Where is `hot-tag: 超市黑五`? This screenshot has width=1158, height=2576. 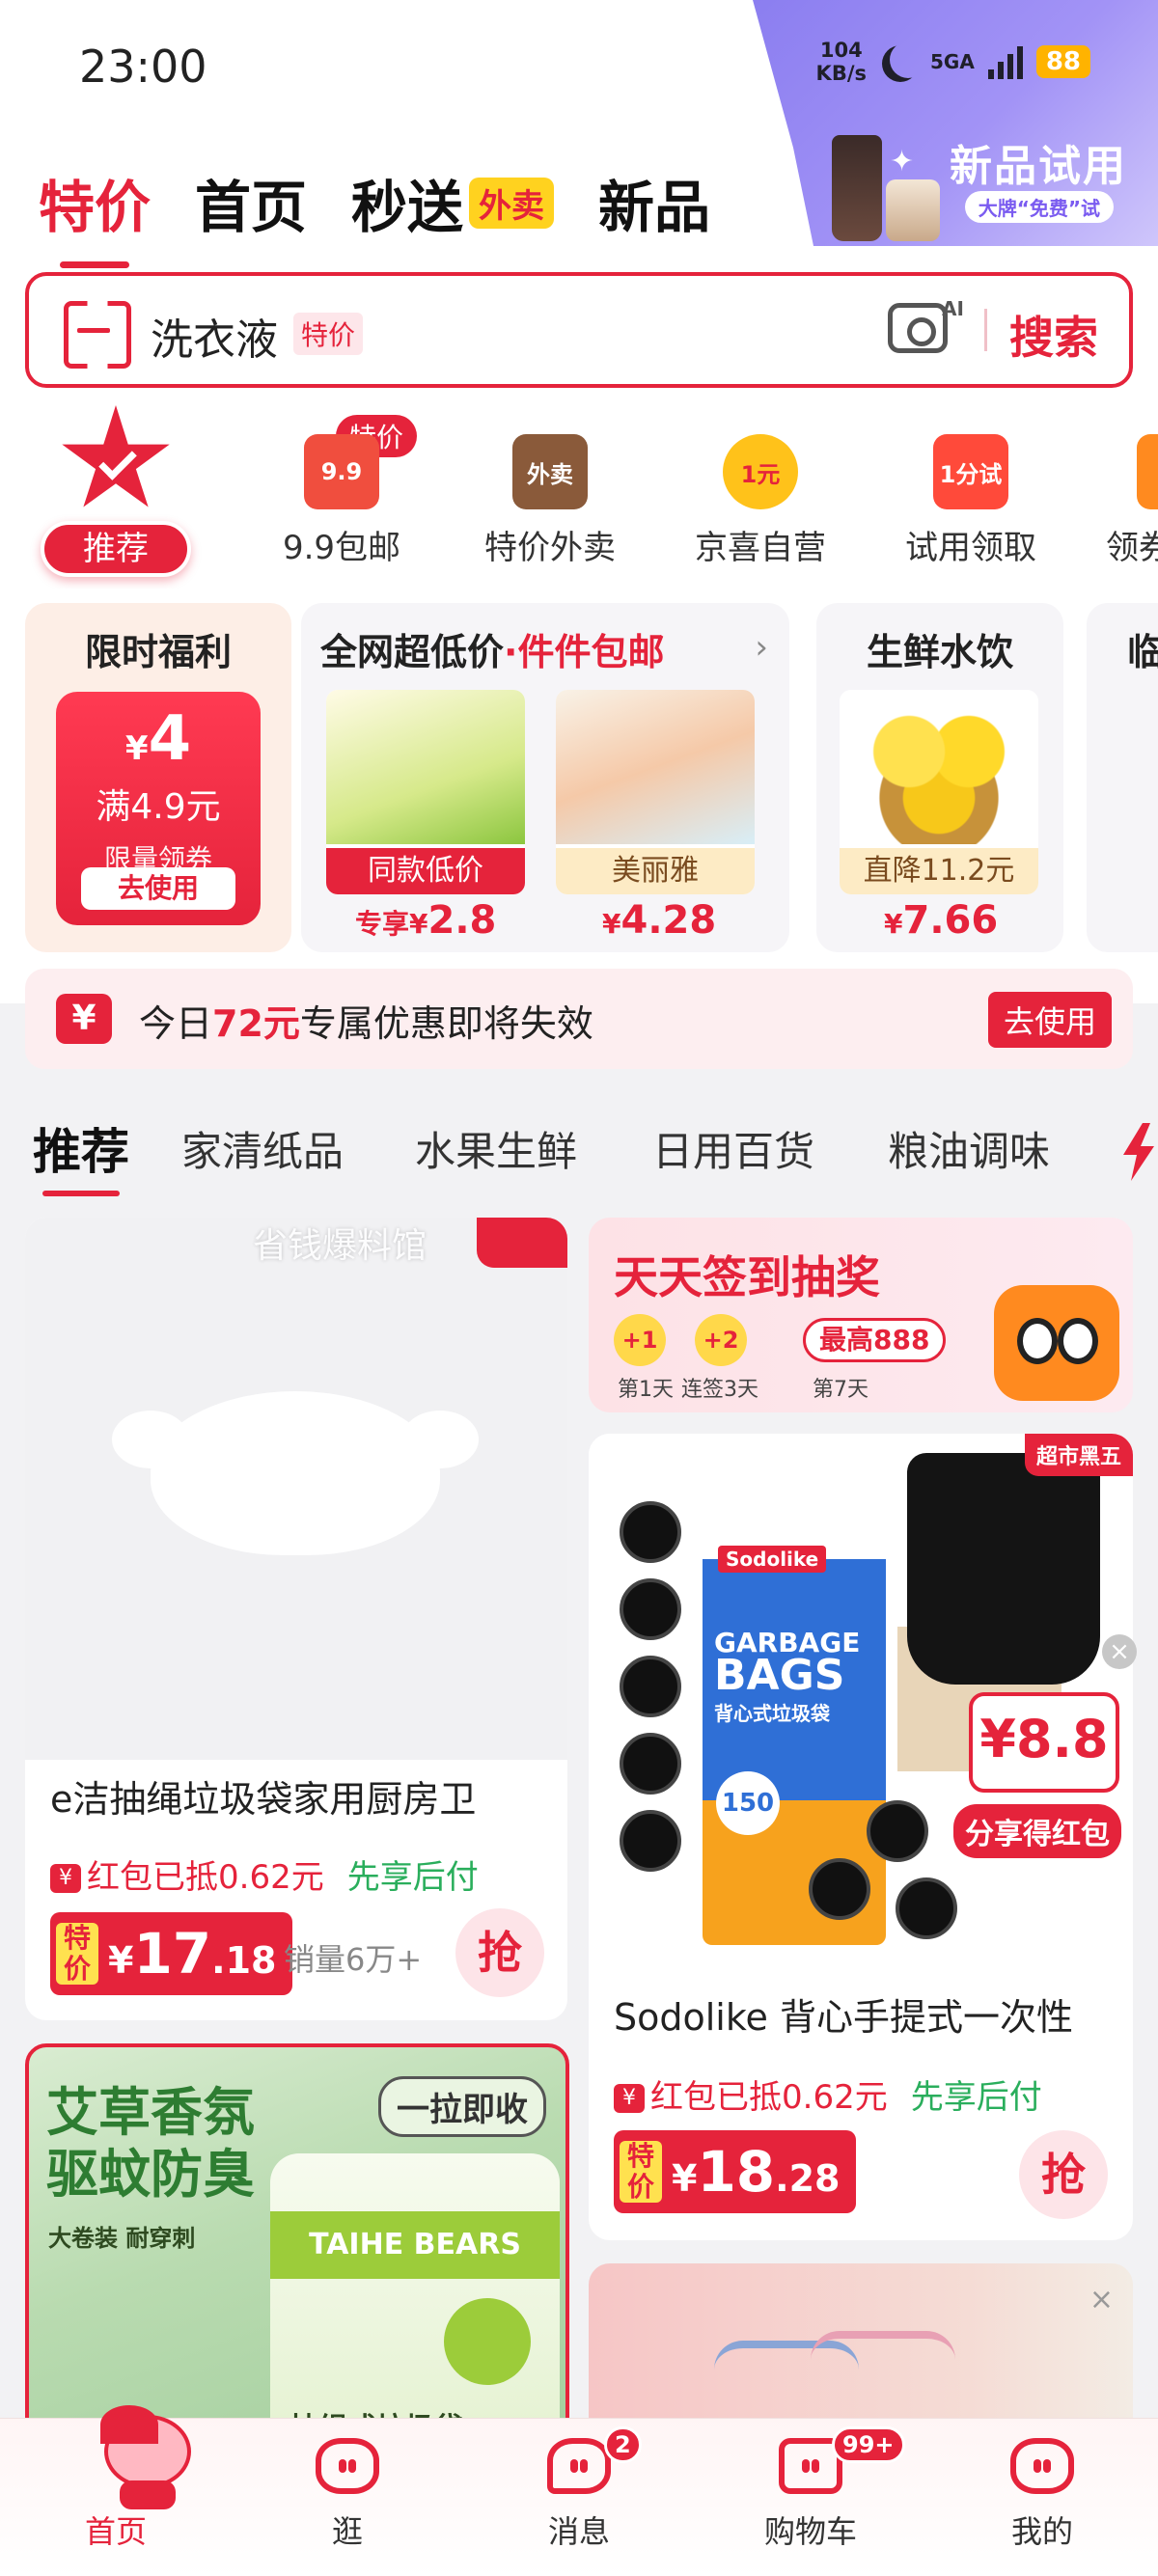 hot-tag: 超市黑五 is located at coordinates (1078, 1455).